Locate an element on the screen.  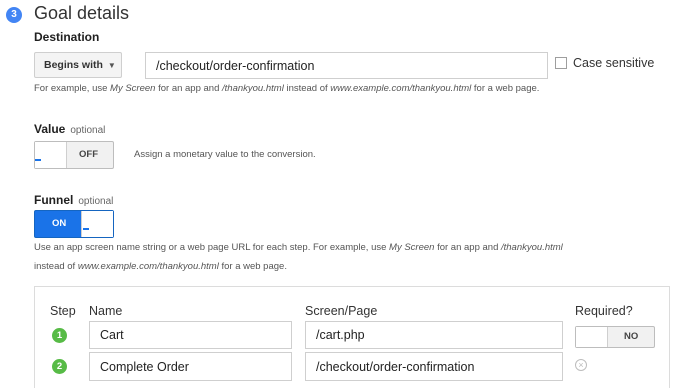
funnel-optional-label: optional is located at coordinates (96, 201).